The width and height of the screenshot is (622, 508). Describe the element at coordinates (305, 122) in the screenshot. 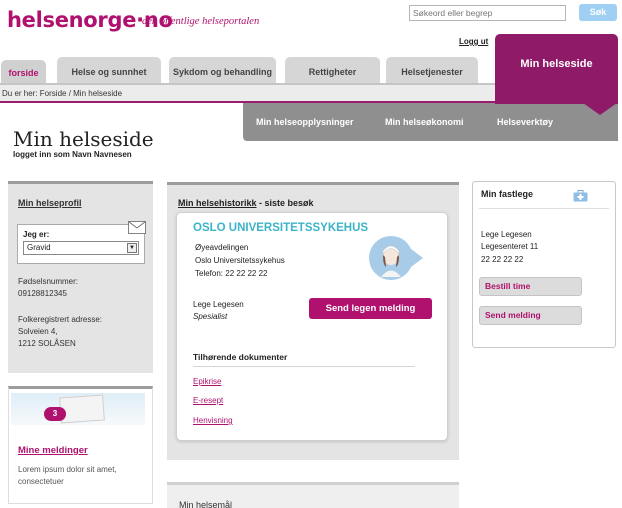

I see `subnav-item-helseopplysninger: Min helseopplysninger` at that location.